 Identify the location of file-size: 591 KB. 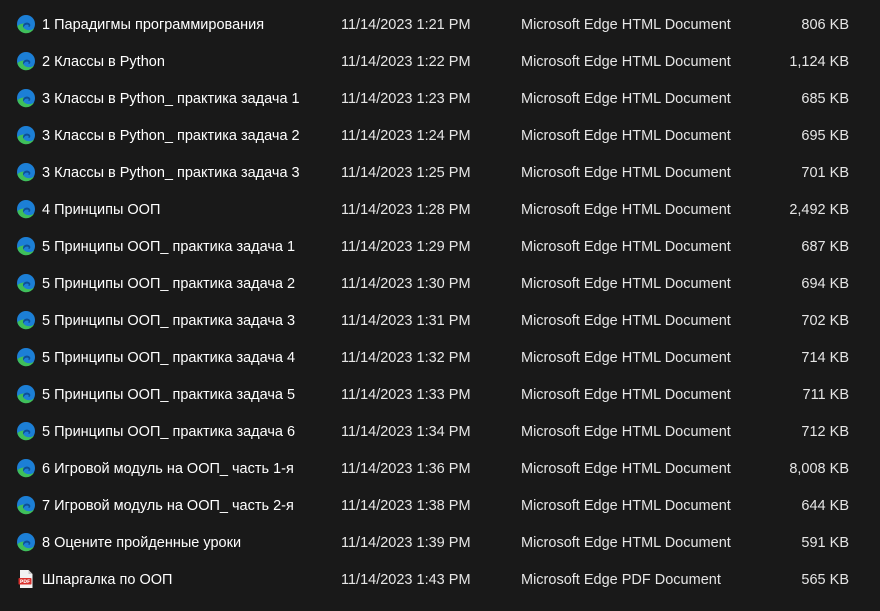
(825, 543).